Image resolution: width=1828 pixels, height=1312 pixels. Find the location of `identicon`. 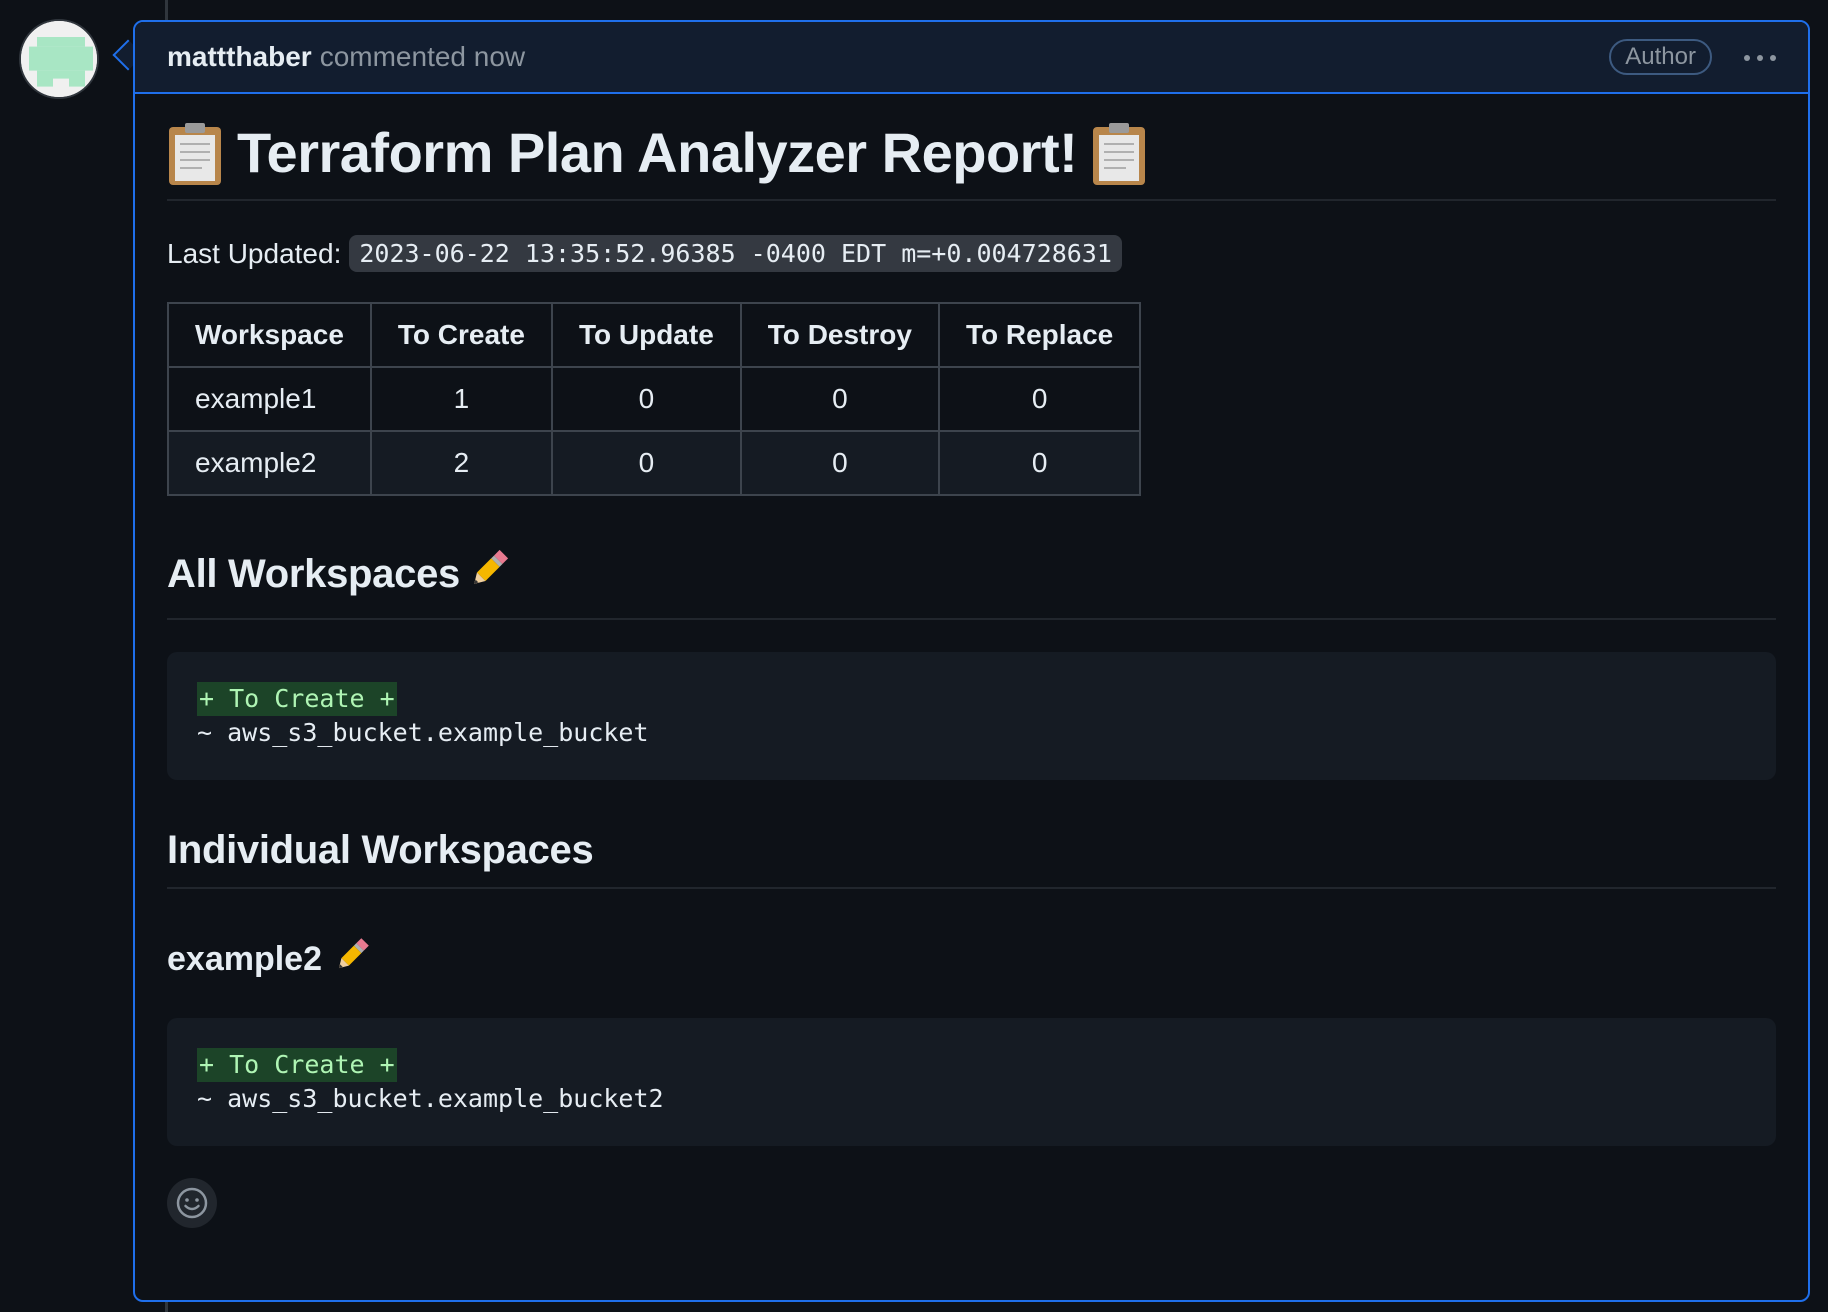

identicon is located at coordinates (59, 59).